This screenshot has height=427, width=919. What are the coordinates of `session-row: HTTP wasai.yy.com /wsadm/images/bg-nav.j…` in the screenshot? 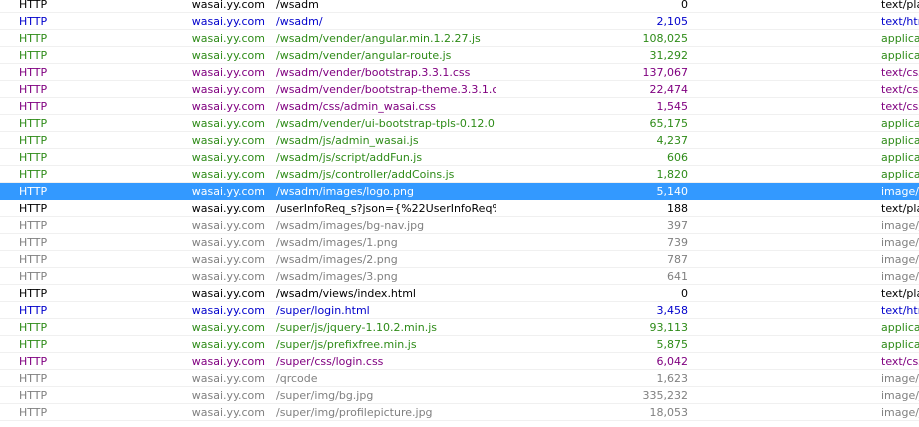 It's located at (459, 225).